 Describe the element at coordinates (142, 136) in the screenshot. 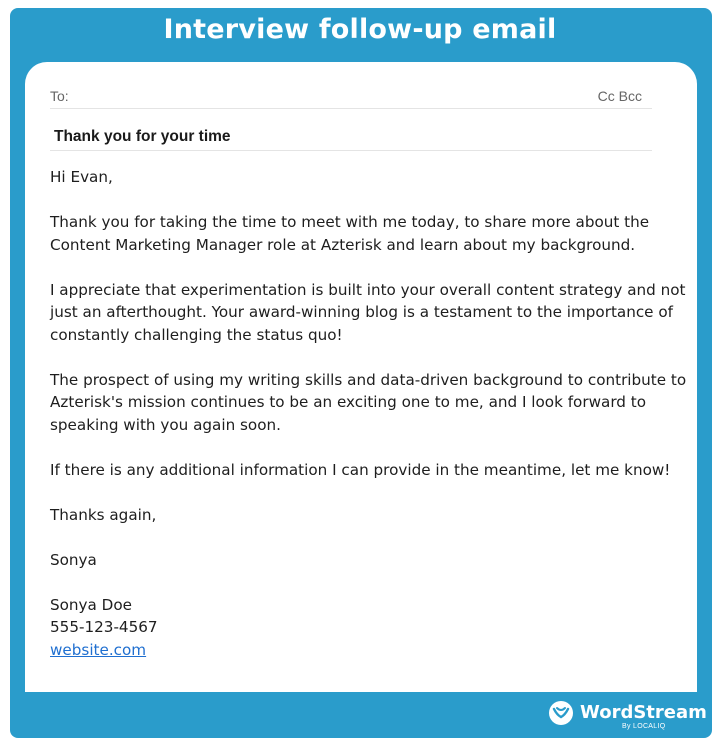

I see `subject-text: Thank you for your time` at that location.